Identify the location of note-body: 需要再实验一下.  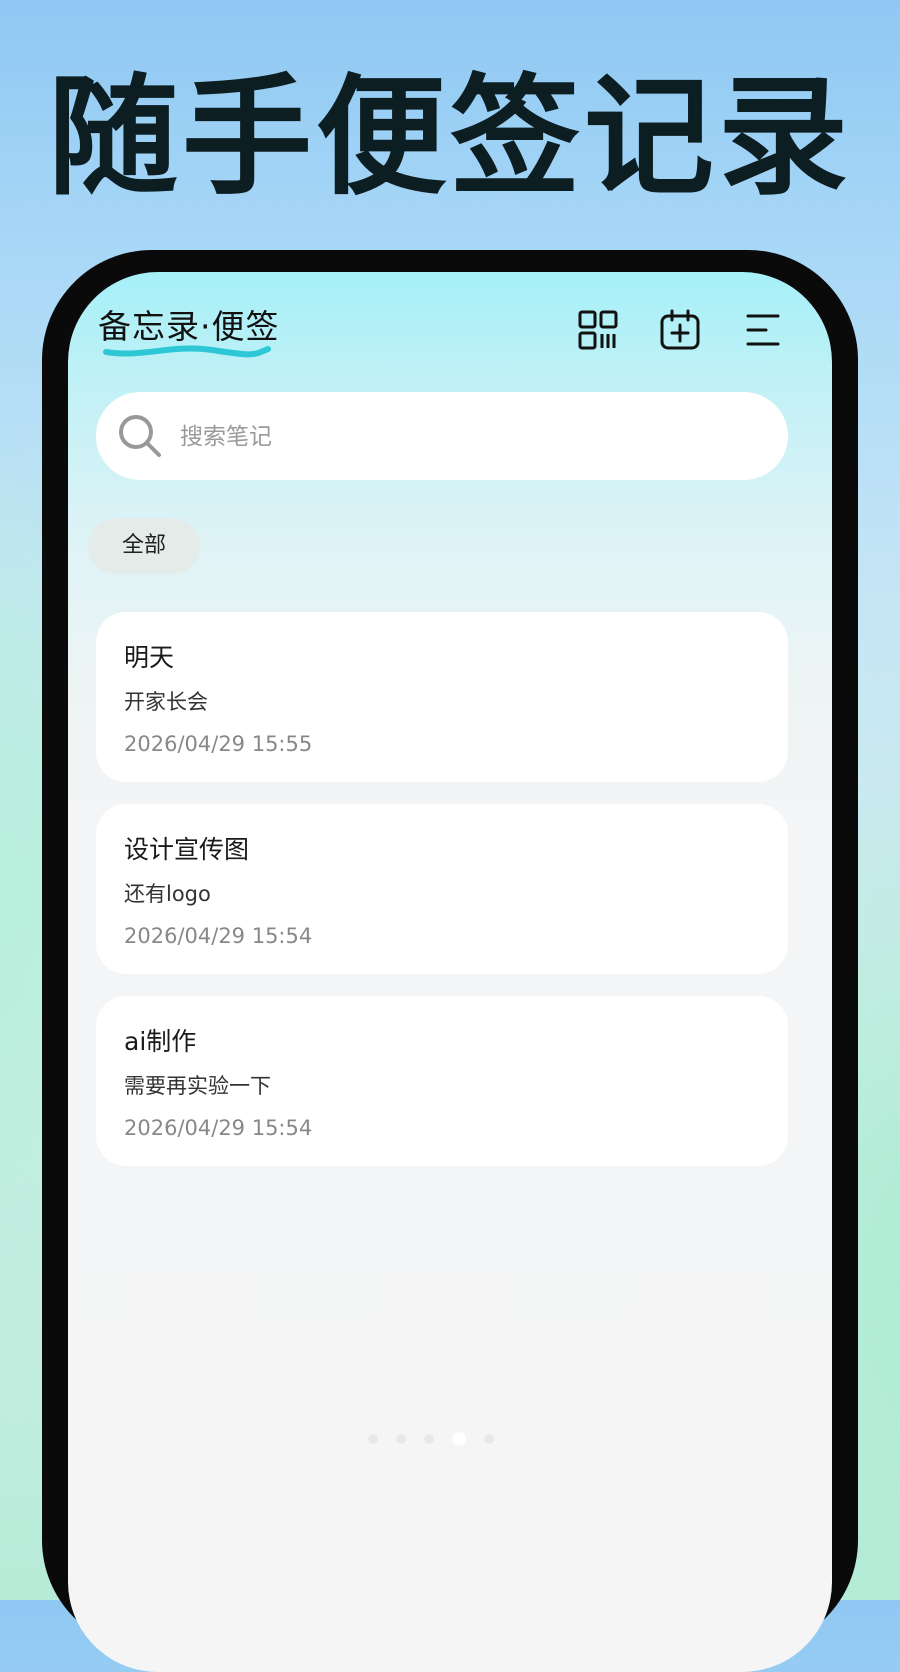
(197, 1086).